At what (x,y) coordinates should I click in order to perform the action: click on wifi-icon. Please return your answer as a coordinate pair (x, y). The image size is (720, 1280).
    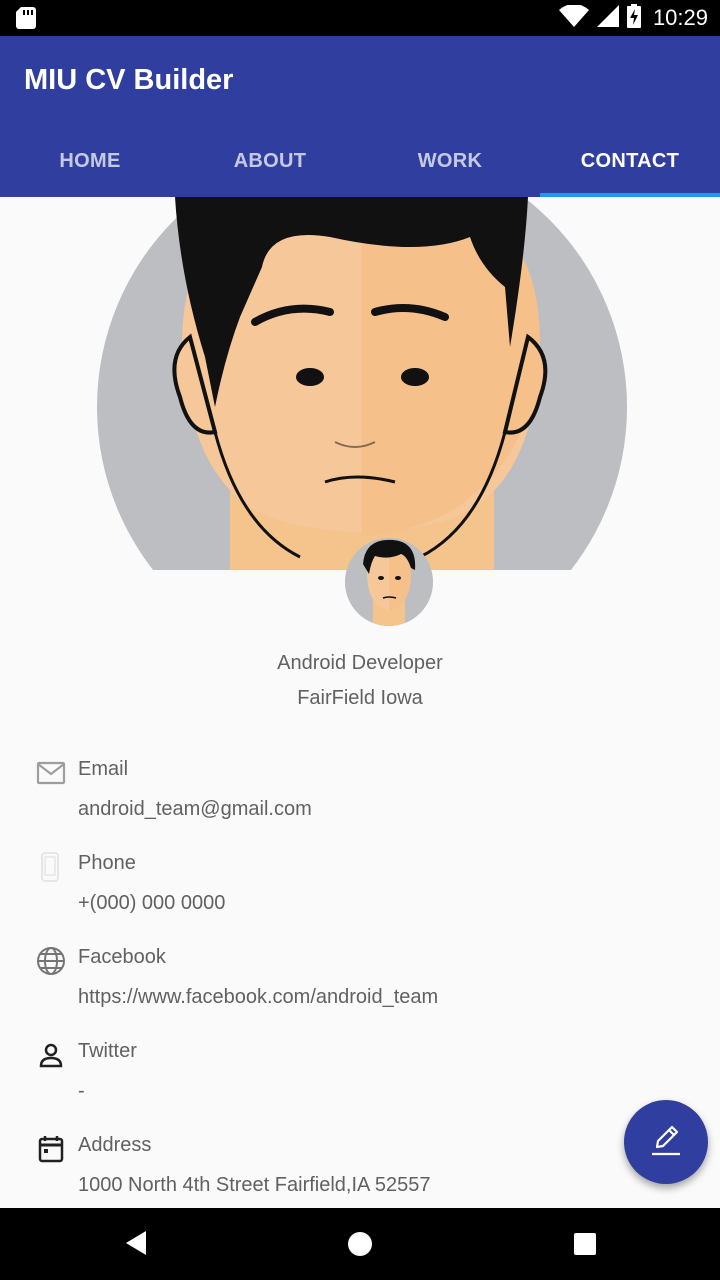
    Looking at the image, I should click on (573, 17).